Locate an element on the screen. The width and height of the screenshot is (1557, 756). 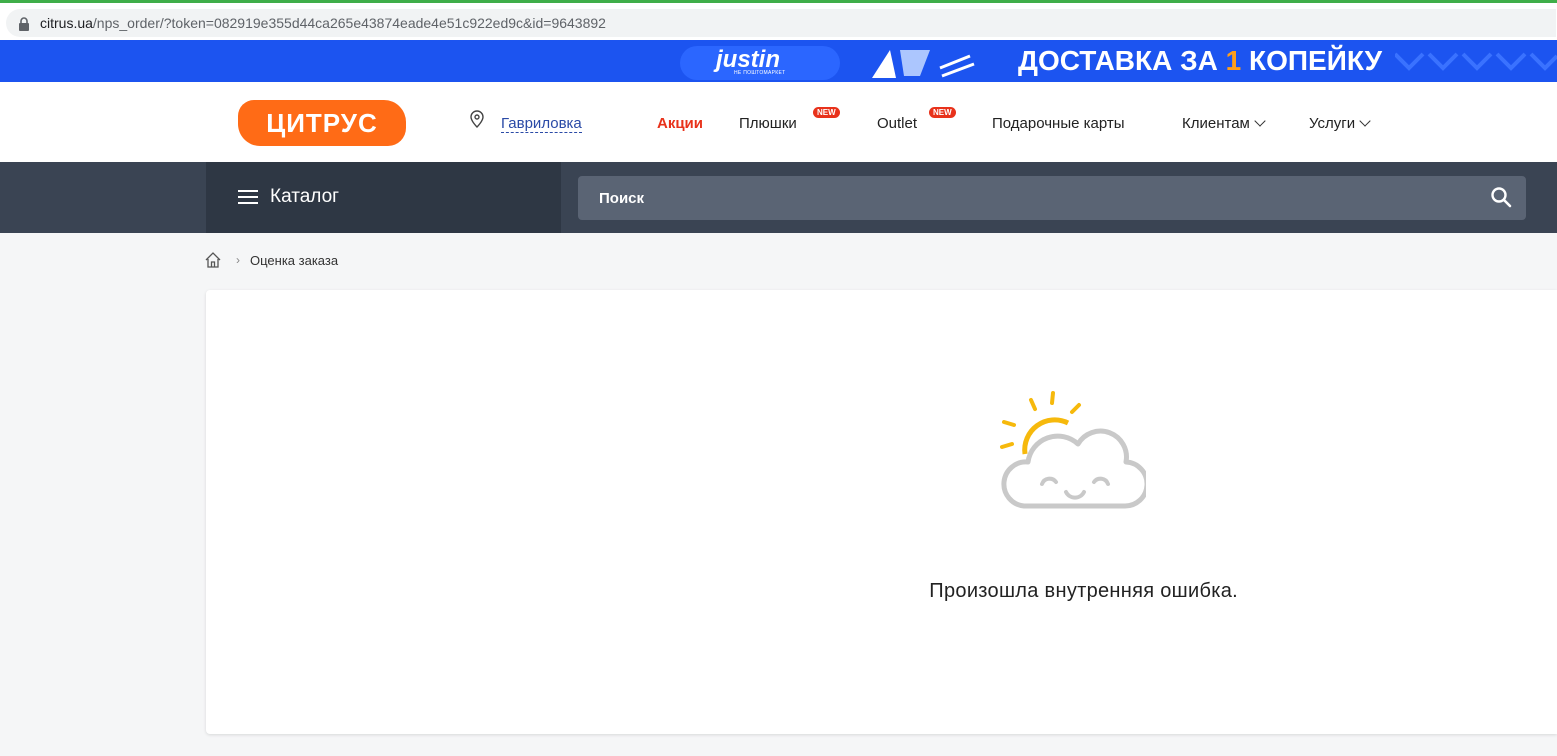
catalog-search-bar: Каталог Поиск is located at coordinates (778, 197).